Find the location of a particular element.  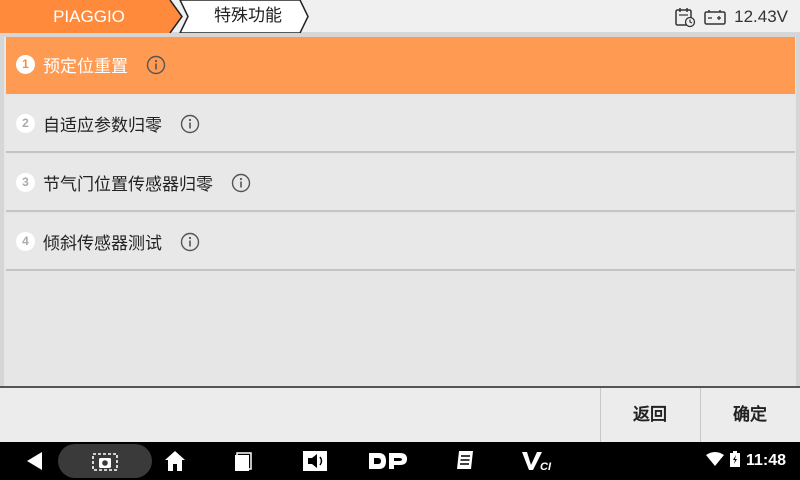

battery-icon is located at coordinates (734, 461).